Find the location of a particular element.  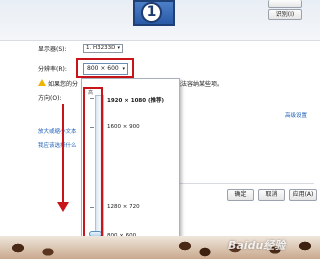

identify-button: 识别(I) is located at coordinates (285, 14).